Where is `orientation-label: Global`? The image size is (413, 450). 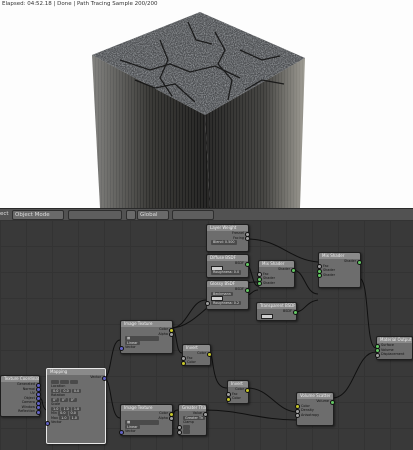
orientation-label: Global is located at coordinates (149, 214).